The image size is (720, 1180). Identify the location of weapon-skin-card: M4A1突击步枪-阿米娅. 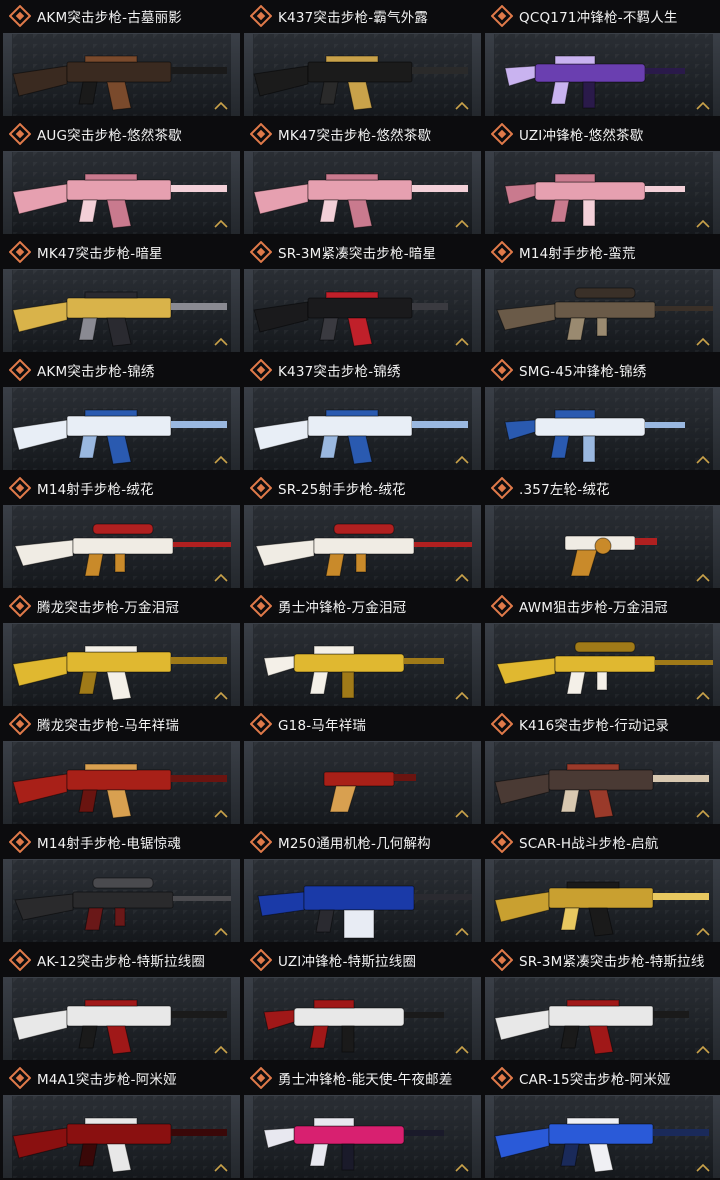
(121, 1121).